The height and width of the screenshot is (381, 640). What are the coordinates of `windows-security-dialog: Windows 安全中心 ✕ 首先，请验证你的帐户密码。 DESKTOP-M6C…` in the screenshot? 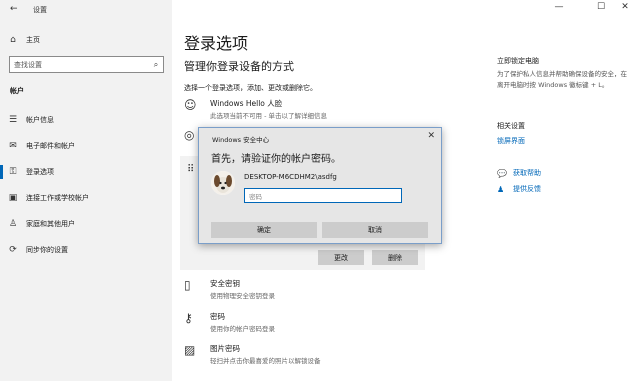 It's located at (320, 185).